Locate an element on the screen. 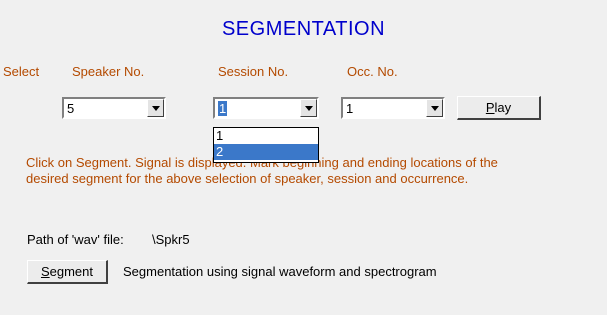 This screenshot has height=315, width=607. segment-button-label: egment is located at coordinates (71, 271).